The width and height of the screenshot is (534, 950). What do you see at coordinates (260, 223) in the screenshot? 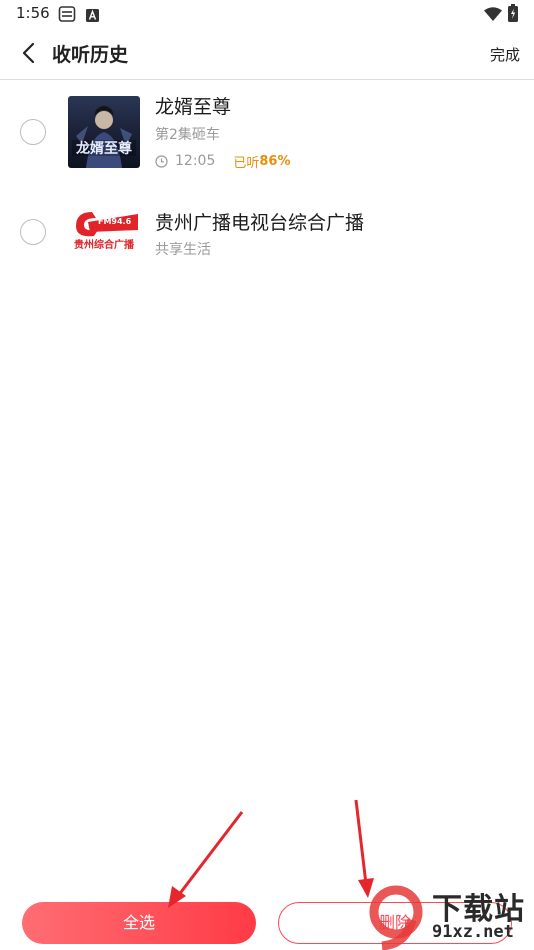
I see `item-title: 贵州广播电视台综合广播` at bounding box center [260, 223].